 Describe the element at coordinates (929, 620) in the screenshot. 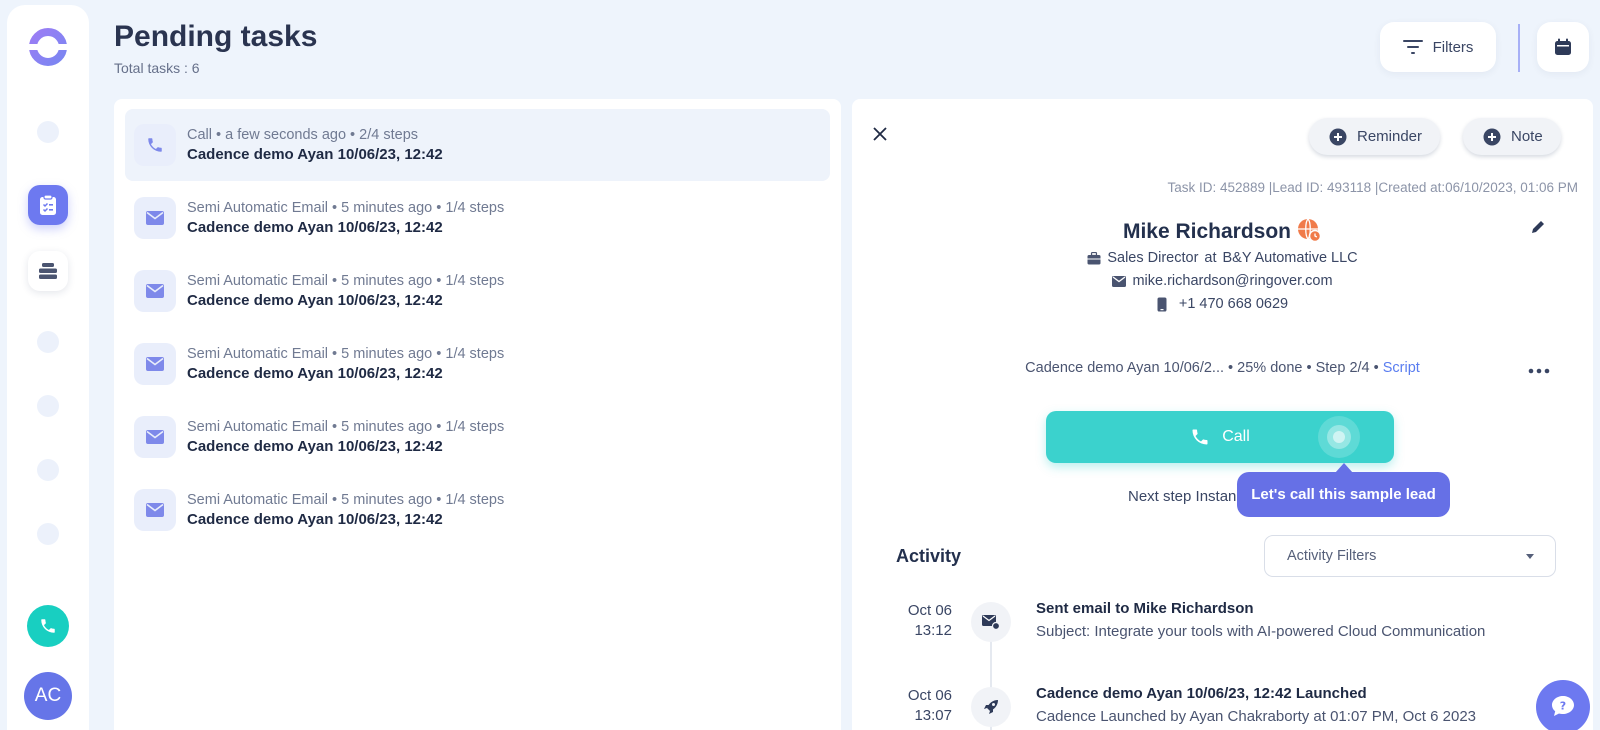

I see `activity-date: Oct 06 13:12` at that location.